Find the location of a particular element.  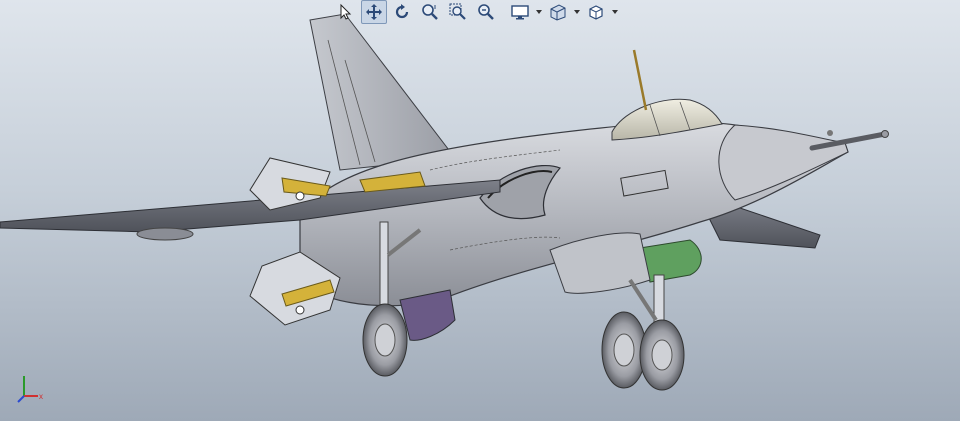

display-style-button is located at coordinates (520, 12).